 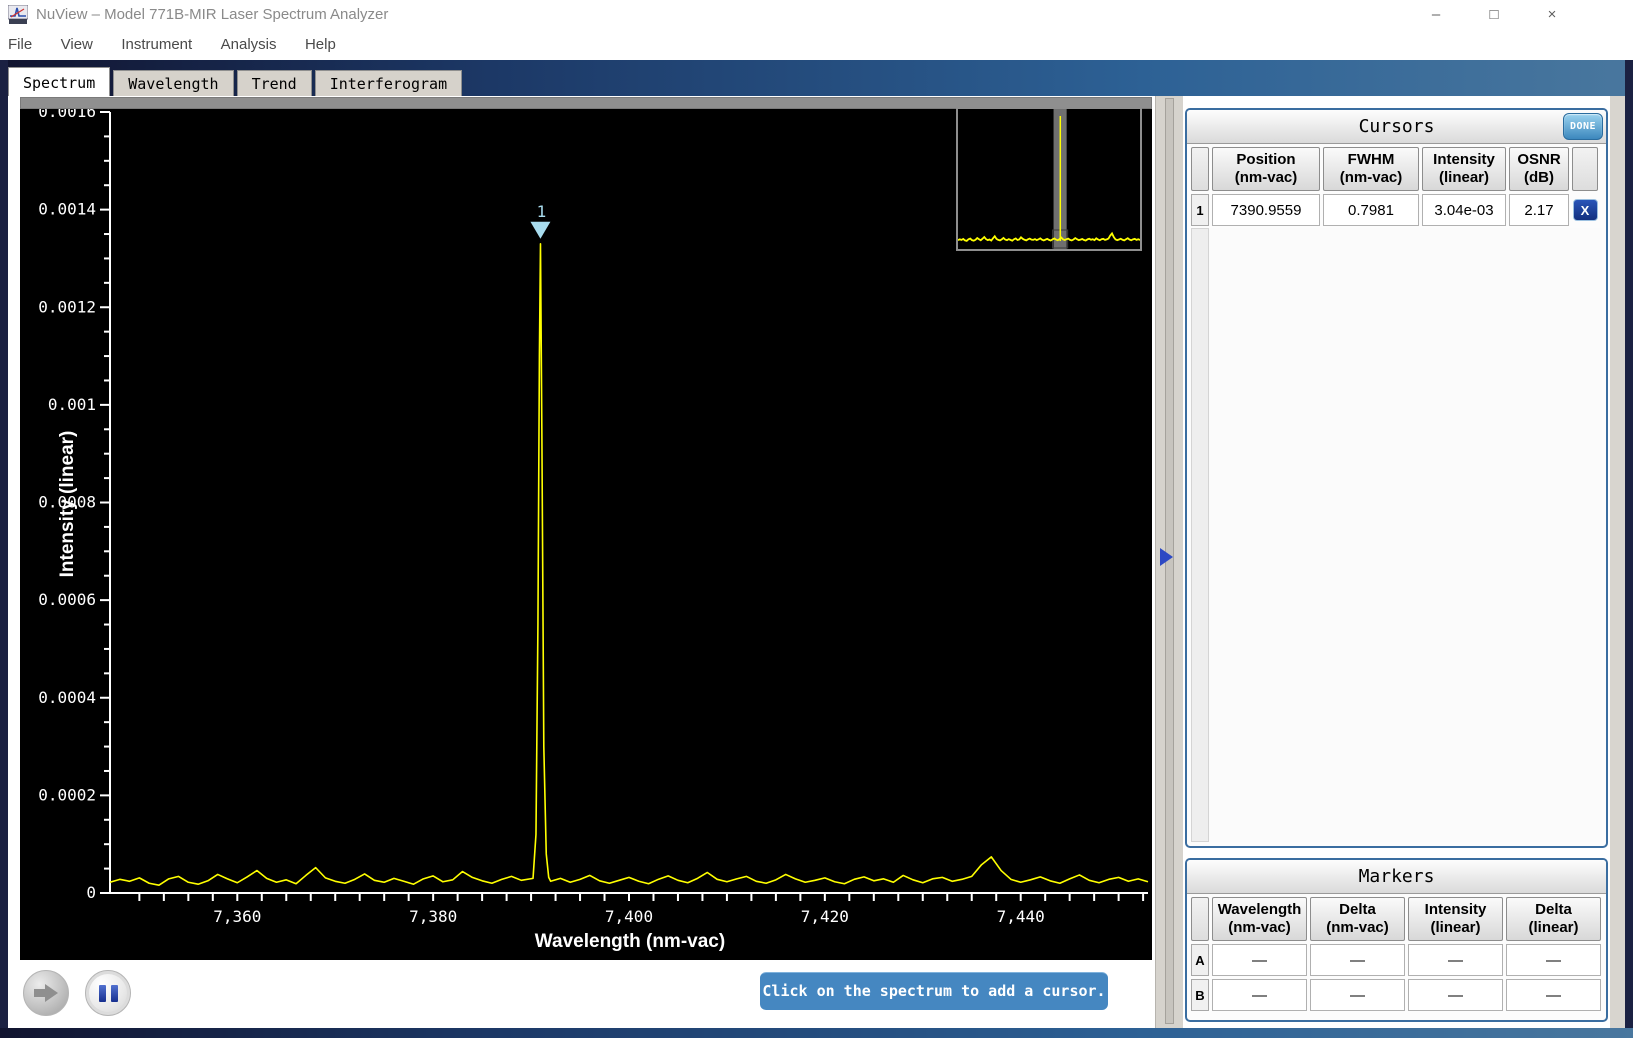 I want to click on markers-header-blank, so click(x=1200, y=919).